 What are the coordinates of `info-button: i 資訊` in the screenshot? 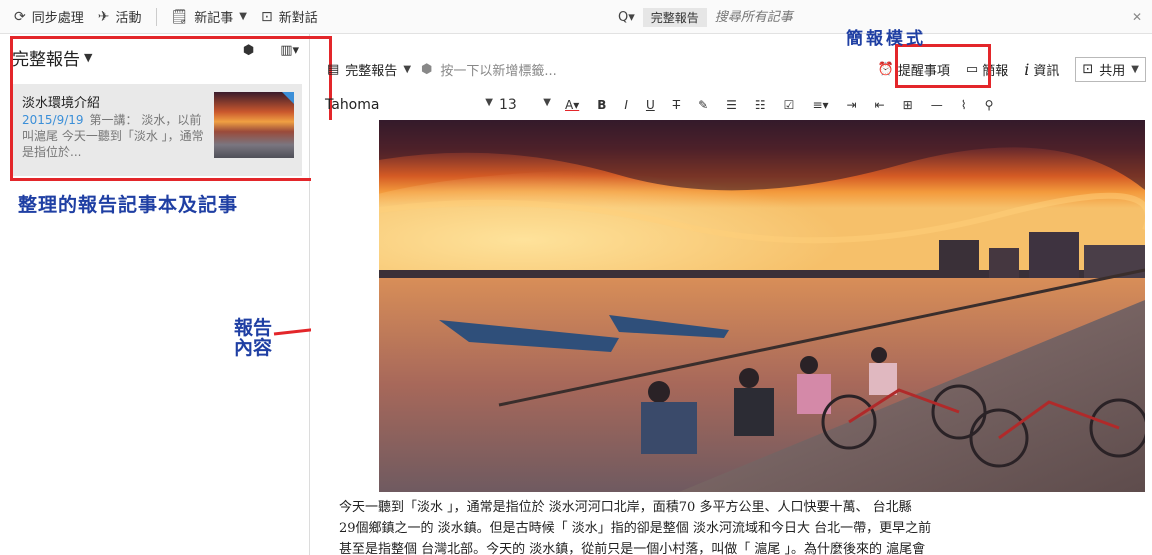 It's located at (1041, 69).